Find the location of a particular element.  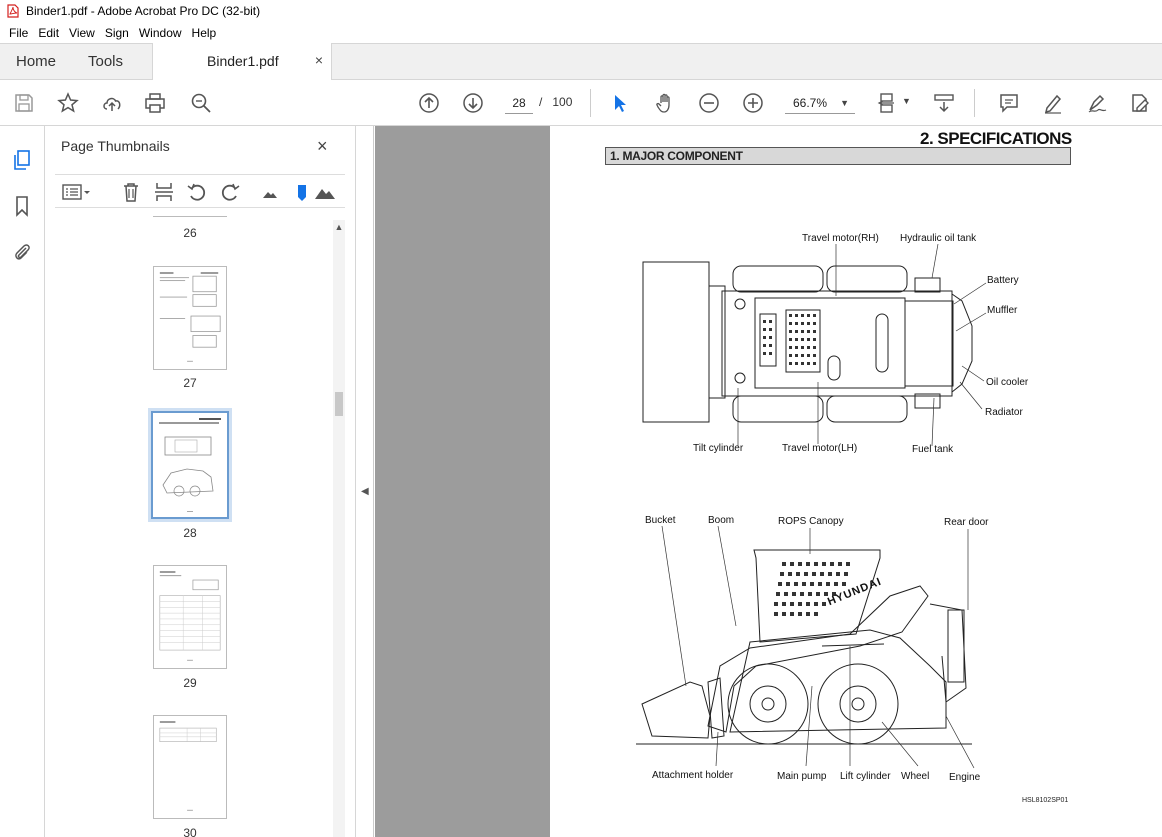

collapse-panel-arrow-icon: ◀ is located at coordinates (365, 491).